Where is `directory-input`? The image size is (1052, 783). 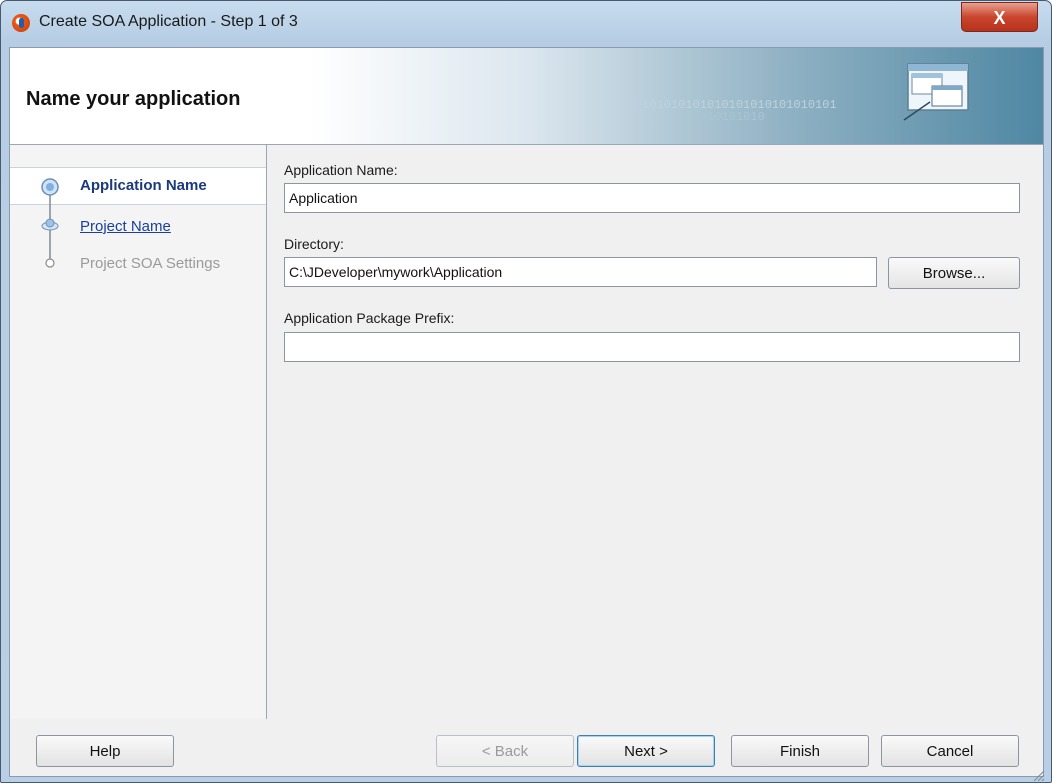
directory-input is located at coordinates (580, 272).